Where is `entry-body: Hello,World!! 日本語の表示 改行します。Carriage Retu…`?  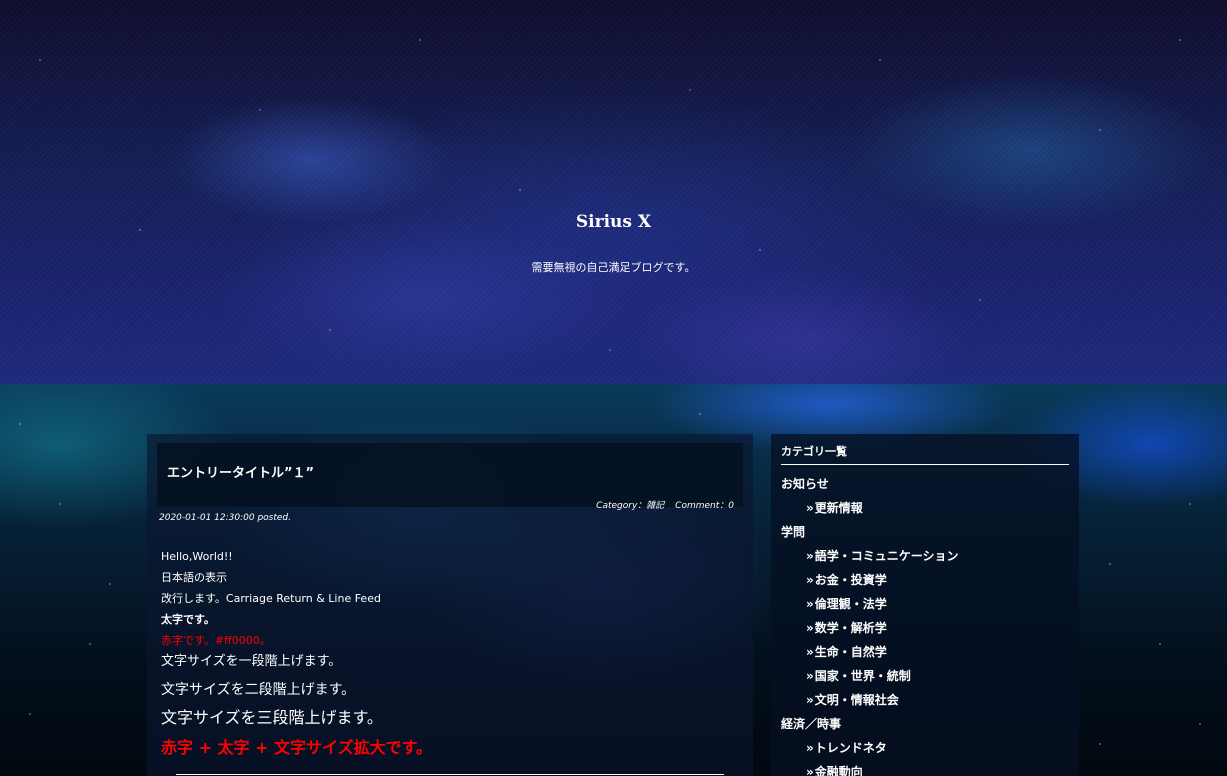
entry-body: Hello,World!! 日本語の表示 改行します。Carriage Retu… is located at coordinates (446, 654).